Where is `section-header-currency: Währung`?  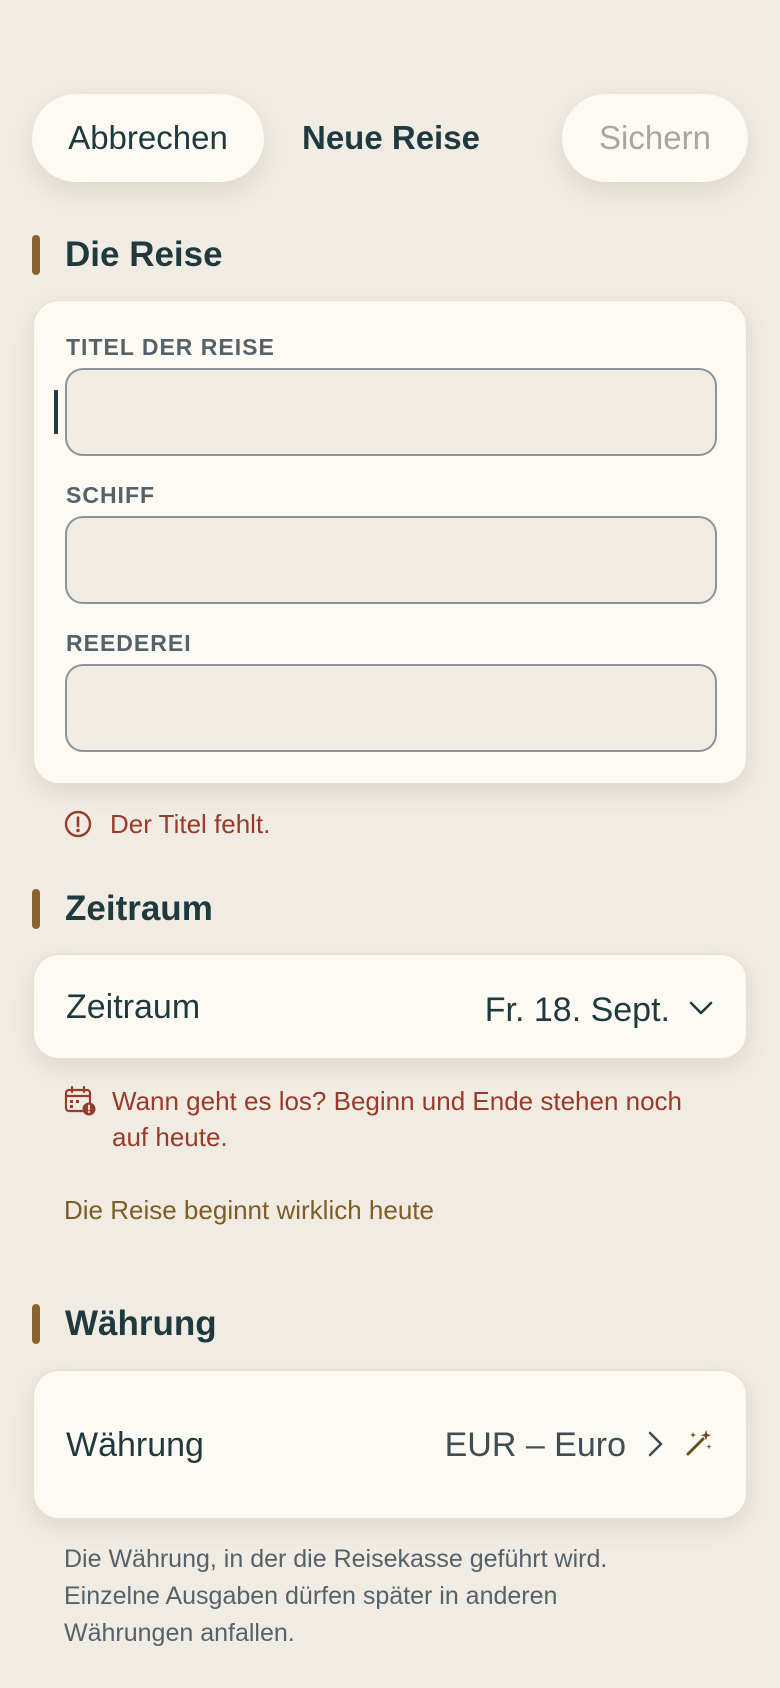
section-header-currency: Währung is located at coordinates (124, 1324).